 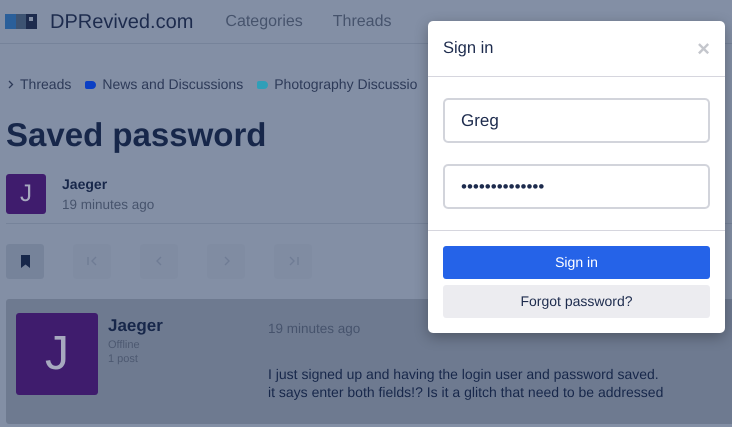 What do you see at coordinates (11, 84) in the screenshot?
I see `chevron-icon` at bounding box center [11, 84].